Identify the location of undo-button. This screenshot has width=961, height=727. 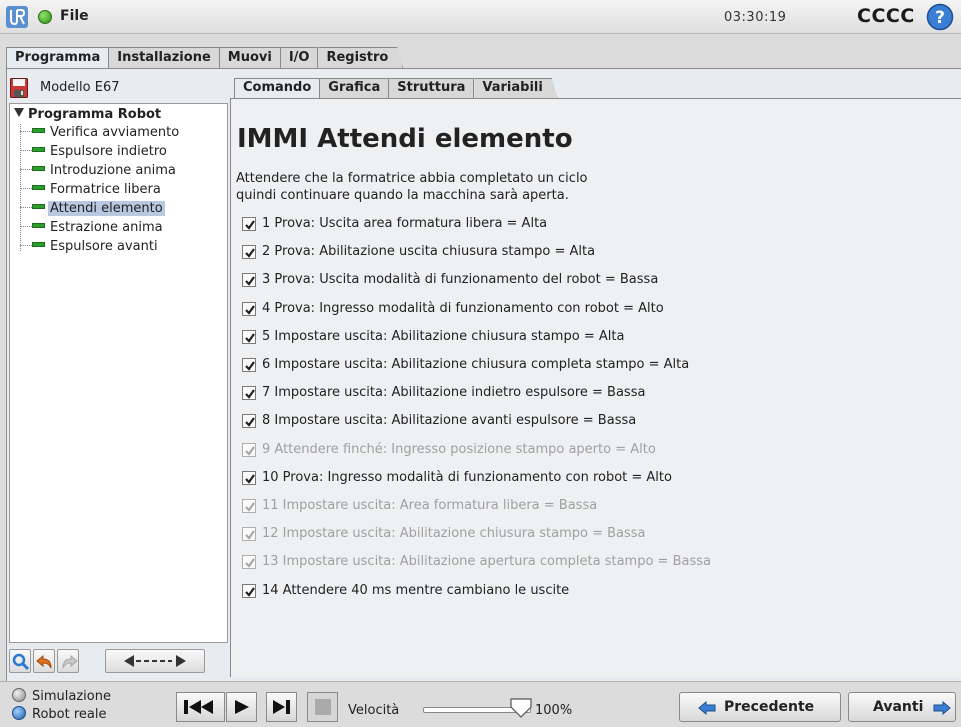
(44, 661).